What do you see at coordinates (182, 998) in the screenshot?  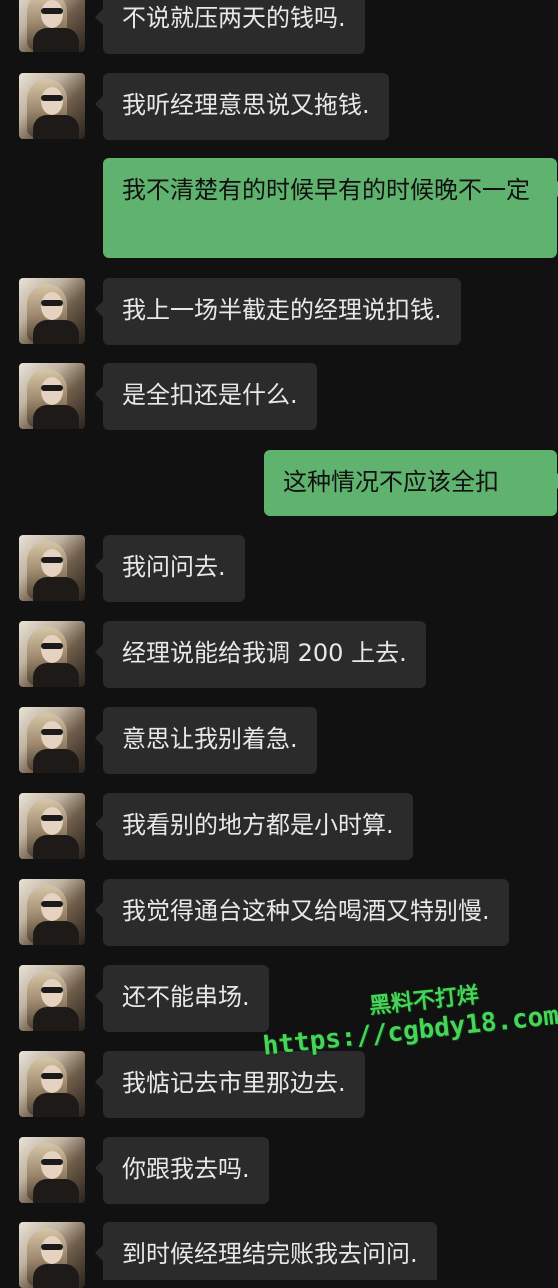 I see `incoming-message-bubble: 还不能串场.` at bounding box center [182, 998].